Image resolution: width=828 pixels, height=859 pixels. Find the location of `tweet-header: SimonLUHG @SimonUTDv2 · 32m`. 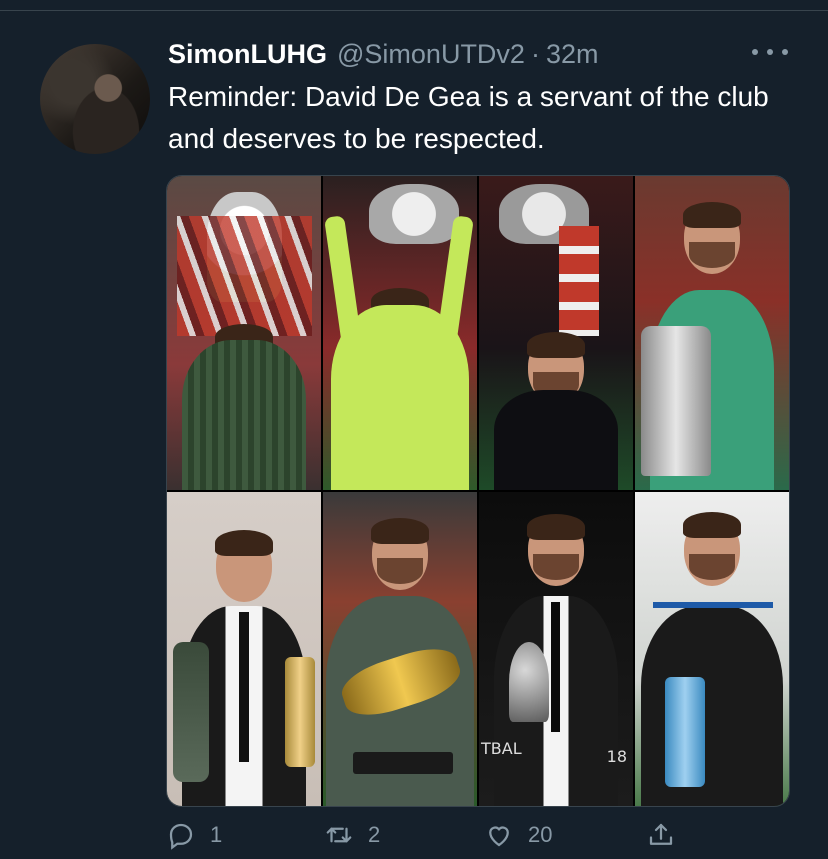

tweet-header: SimonLUHG @SimonUTDv2 · 32m is located at coordinates (478, 54).